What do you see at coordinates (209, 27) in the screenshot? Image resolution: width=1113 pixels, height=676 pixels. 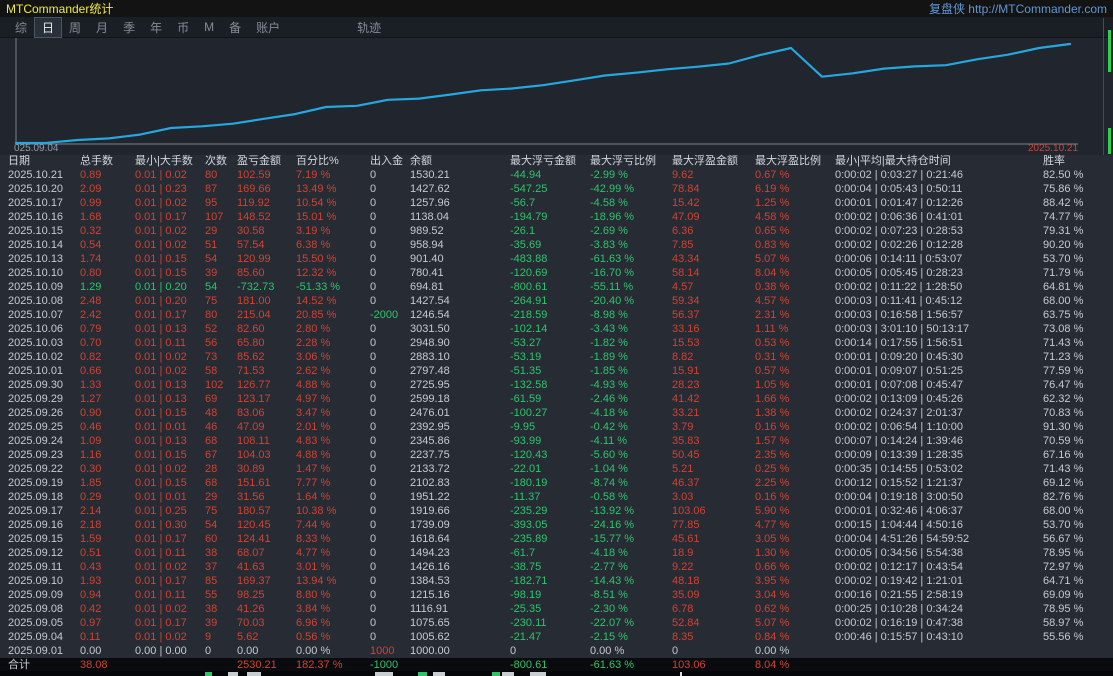 I see `menu-item-8: M` at bounding box center [209, 27].